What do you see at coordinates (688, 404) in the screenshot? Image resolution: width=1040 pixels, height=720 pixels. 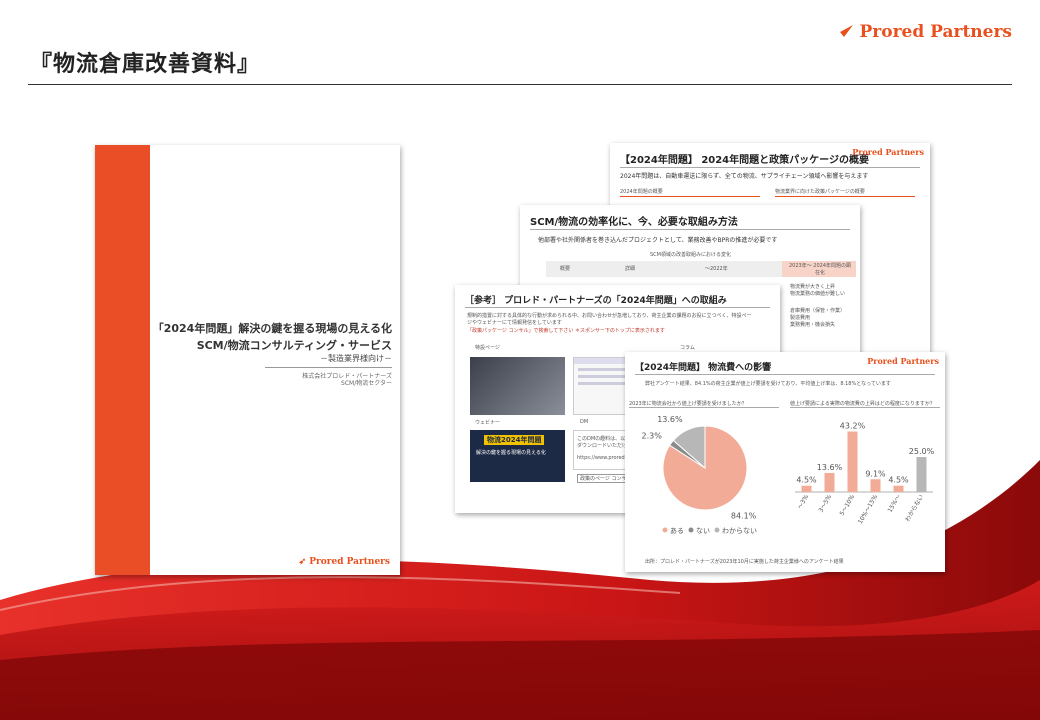 I see `pie-caption: 2023年に物流会社から値上げ要請を受けましたか？` at bounding box center [688, 404].